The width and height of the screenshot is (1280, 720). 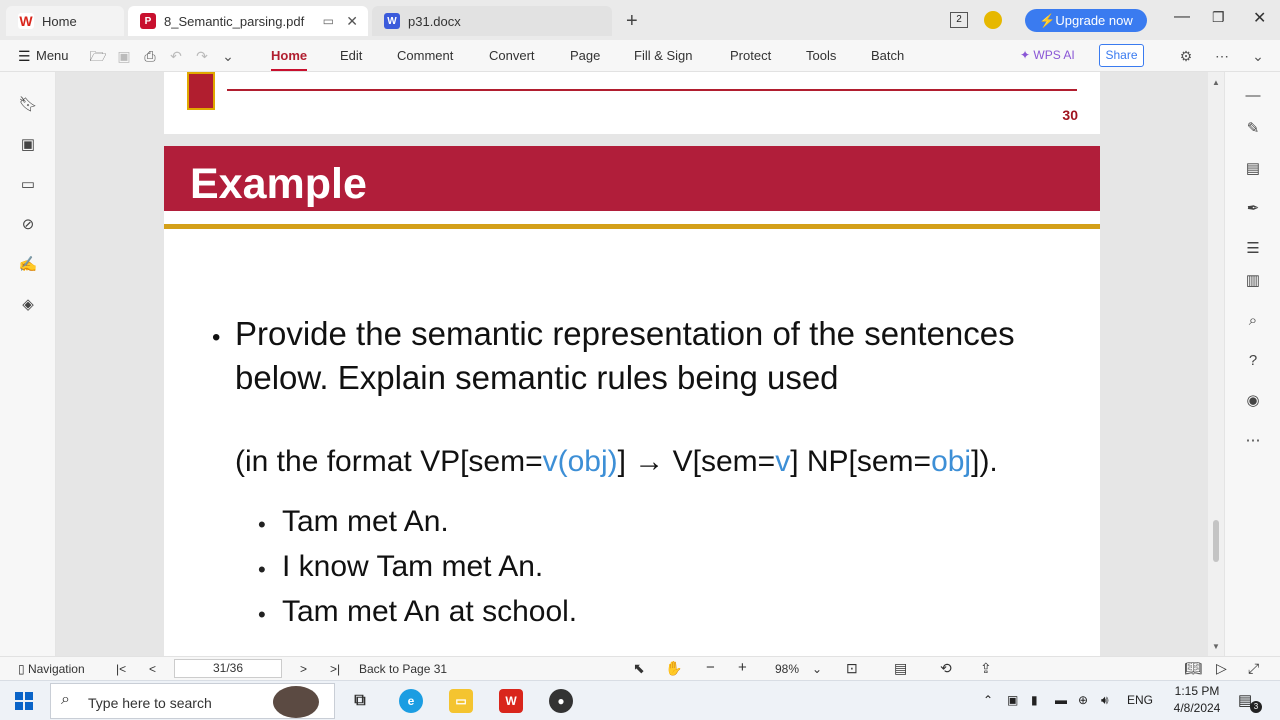 I want to click on wps-ai-button: ✦ WPS AI, so click(x=1047, y=55).